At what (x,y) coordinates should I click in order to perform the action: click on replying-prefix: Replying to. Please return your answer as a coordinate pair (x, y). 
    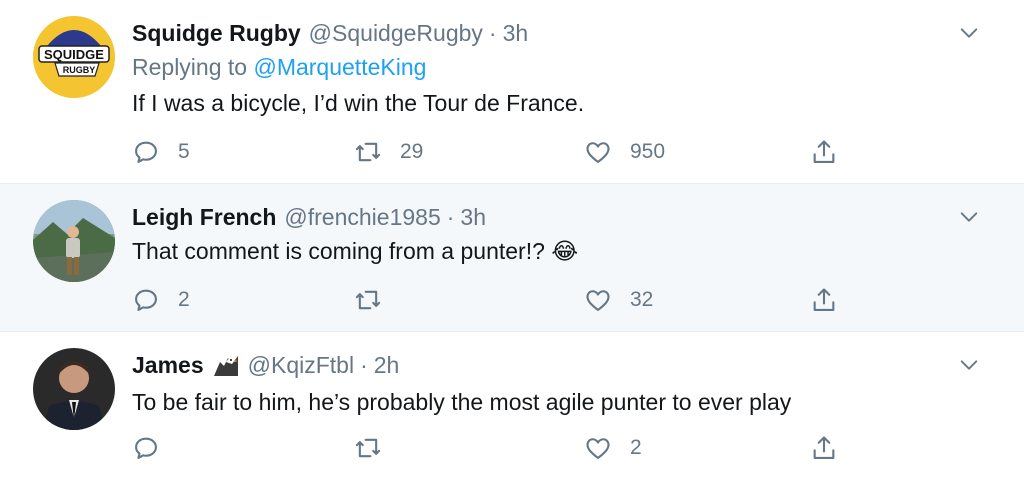
    Looking at the image, I should click on (190, 67).